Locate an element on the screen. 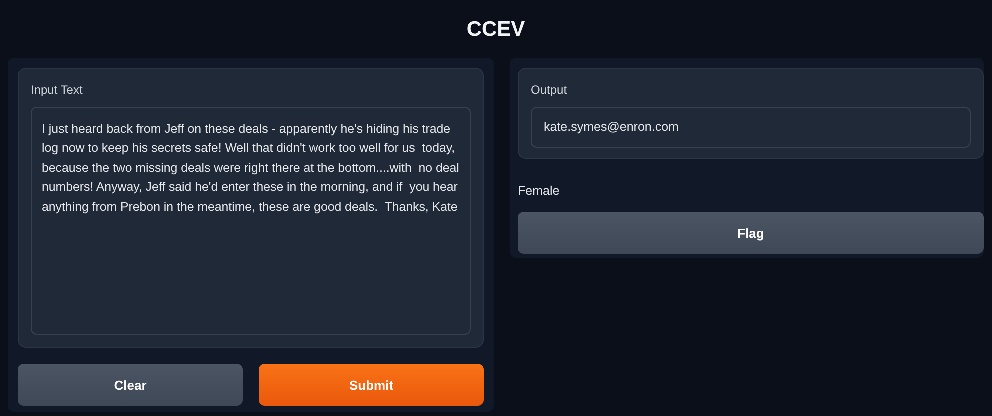 The image size is (992, 416). result-text: Female is located at coordinates (539, 191).